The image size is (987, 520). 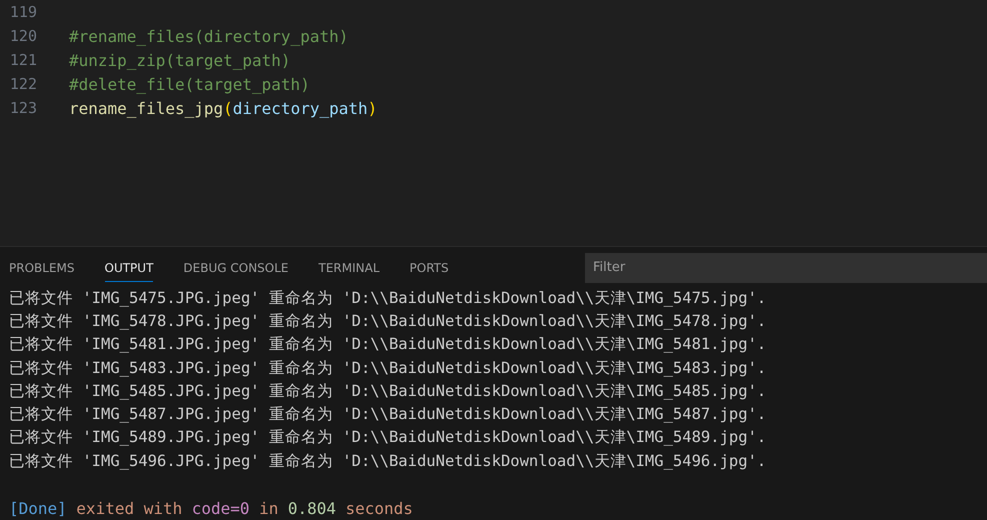 What do you see at coordinates (786, 267) in the screenshot?
I see `filter-field: Filter` at bounding box center [786, 267].